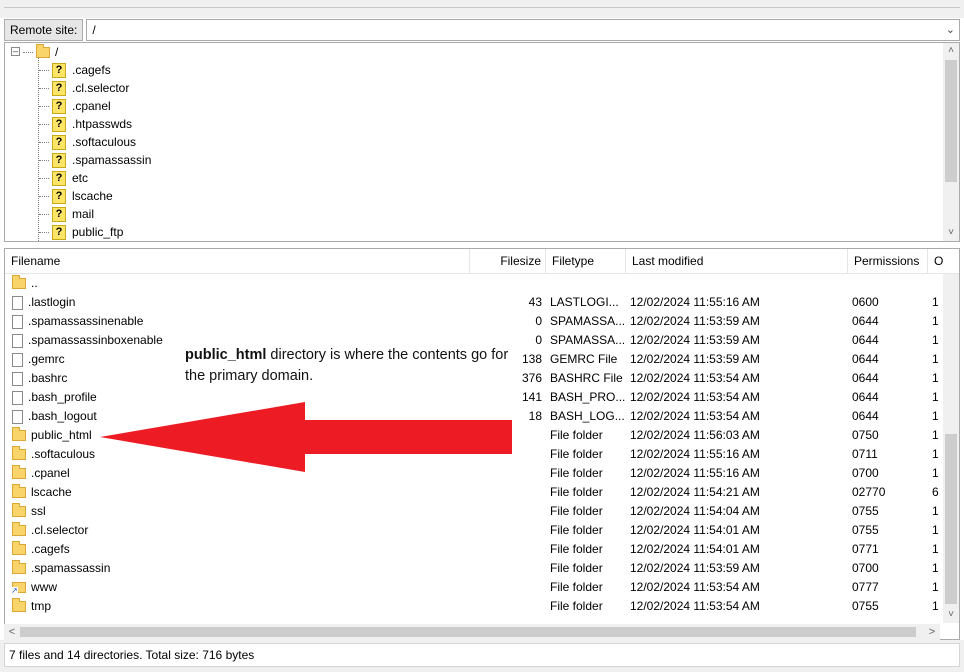 This screenshot has height=672, width=964. What do you see at coordinates (695, 492) in the screenshot?
I see `cell-last-modified: 12/02/2024 11:54:21 AM` at bounding box center [695, 492].